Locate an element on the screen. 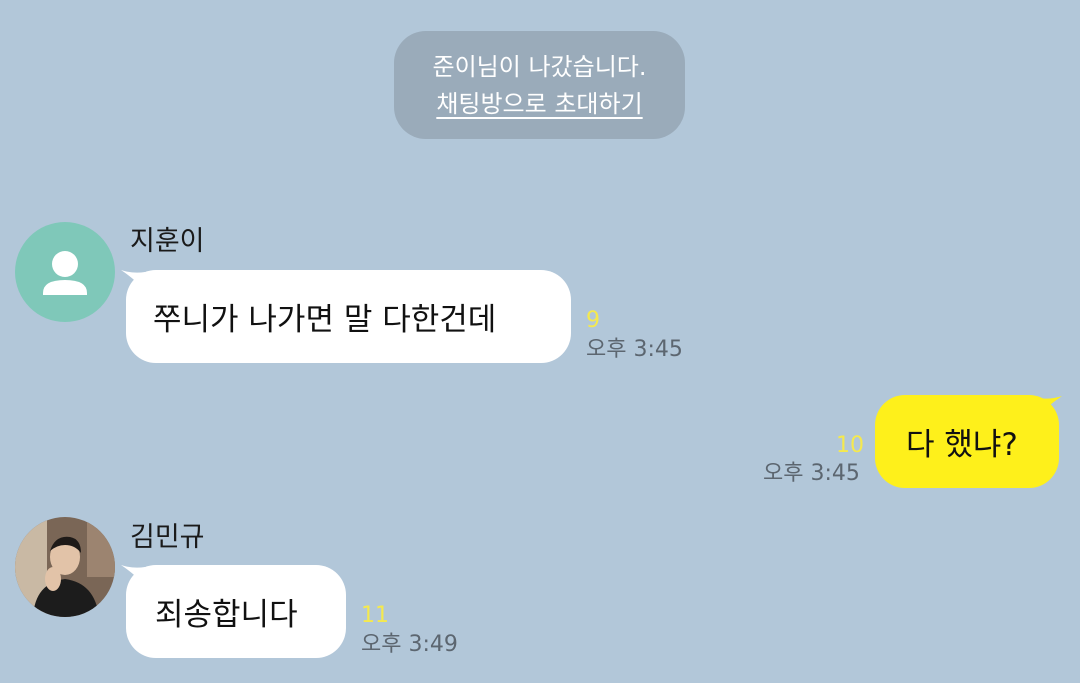 The image size is (1080, 683). unread-count: 10 is located at coordinates (850, 445).